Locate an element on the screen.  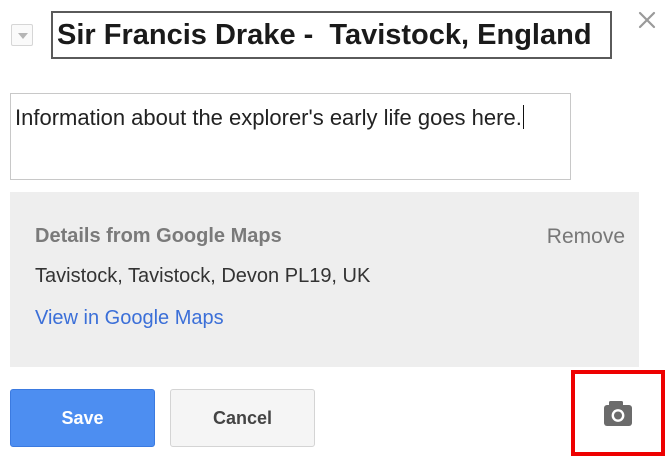
details-heading: Details from Google Maps is located at coordinates (158, 236).